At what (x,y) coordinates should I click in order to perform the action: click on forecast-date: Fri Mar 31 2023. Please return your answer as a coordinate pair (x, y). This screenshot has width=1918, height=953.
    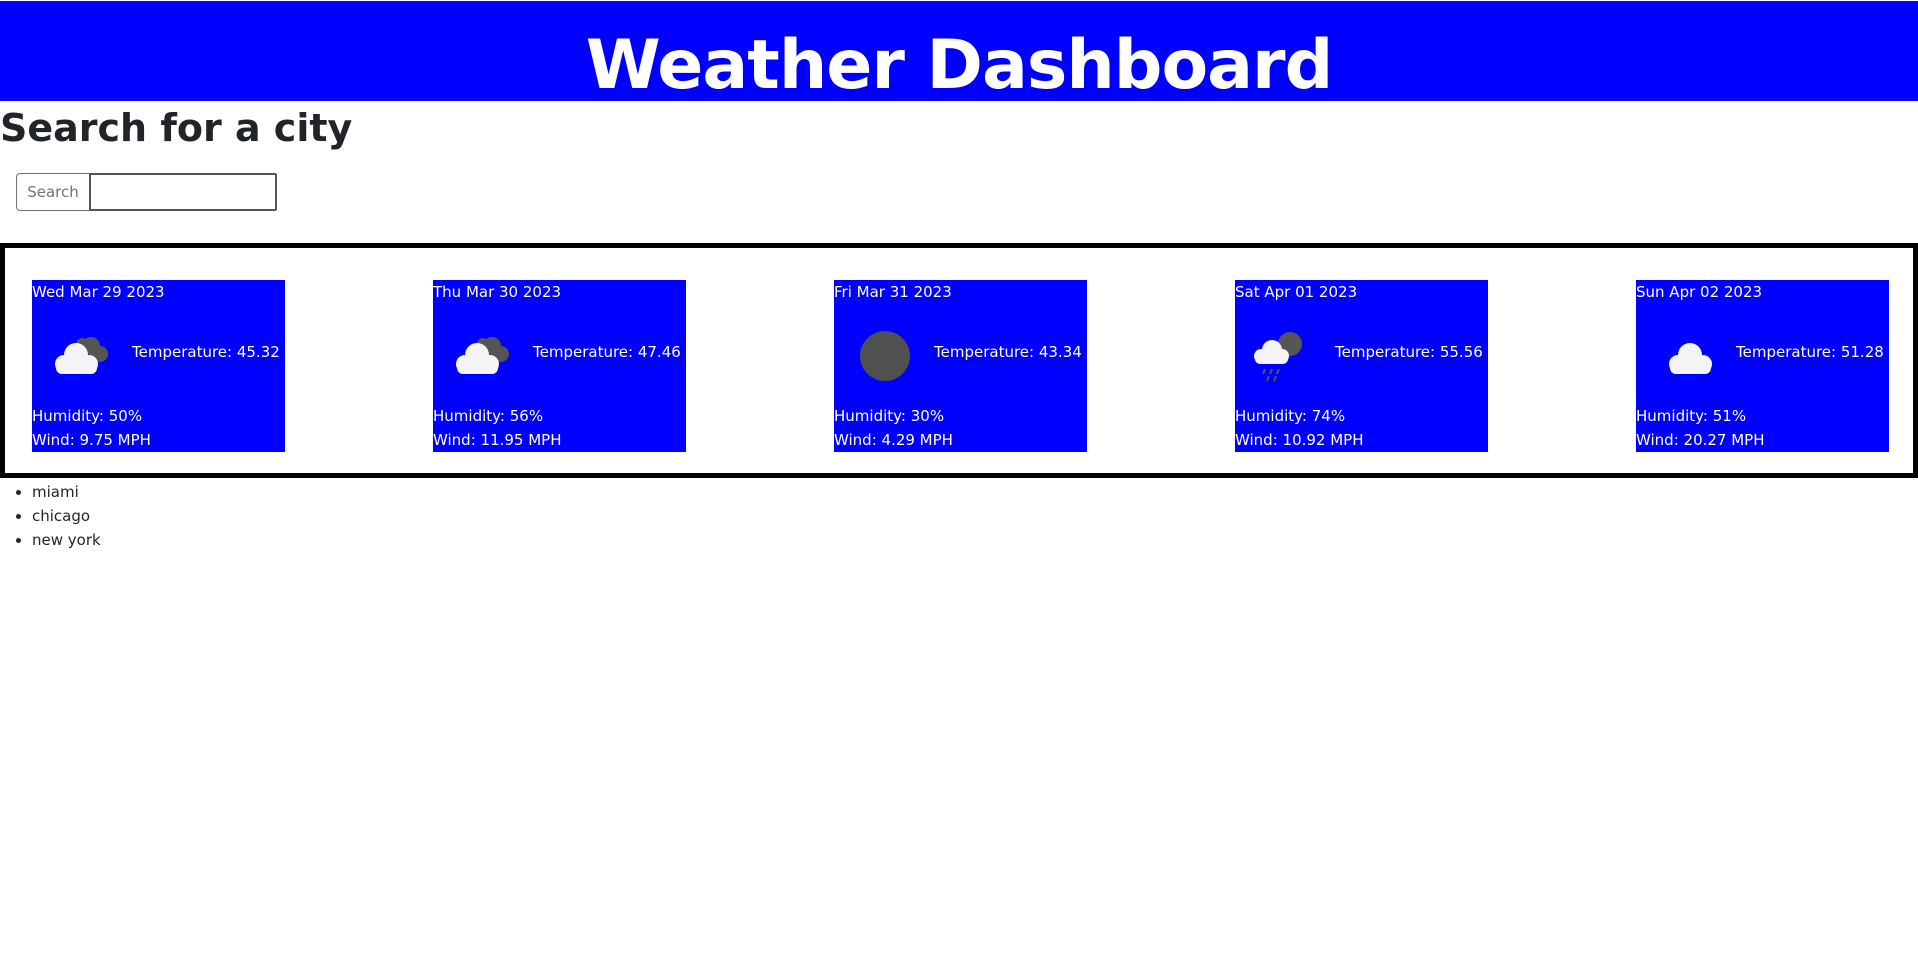
    Looking at the image, I should click on (893, 292).